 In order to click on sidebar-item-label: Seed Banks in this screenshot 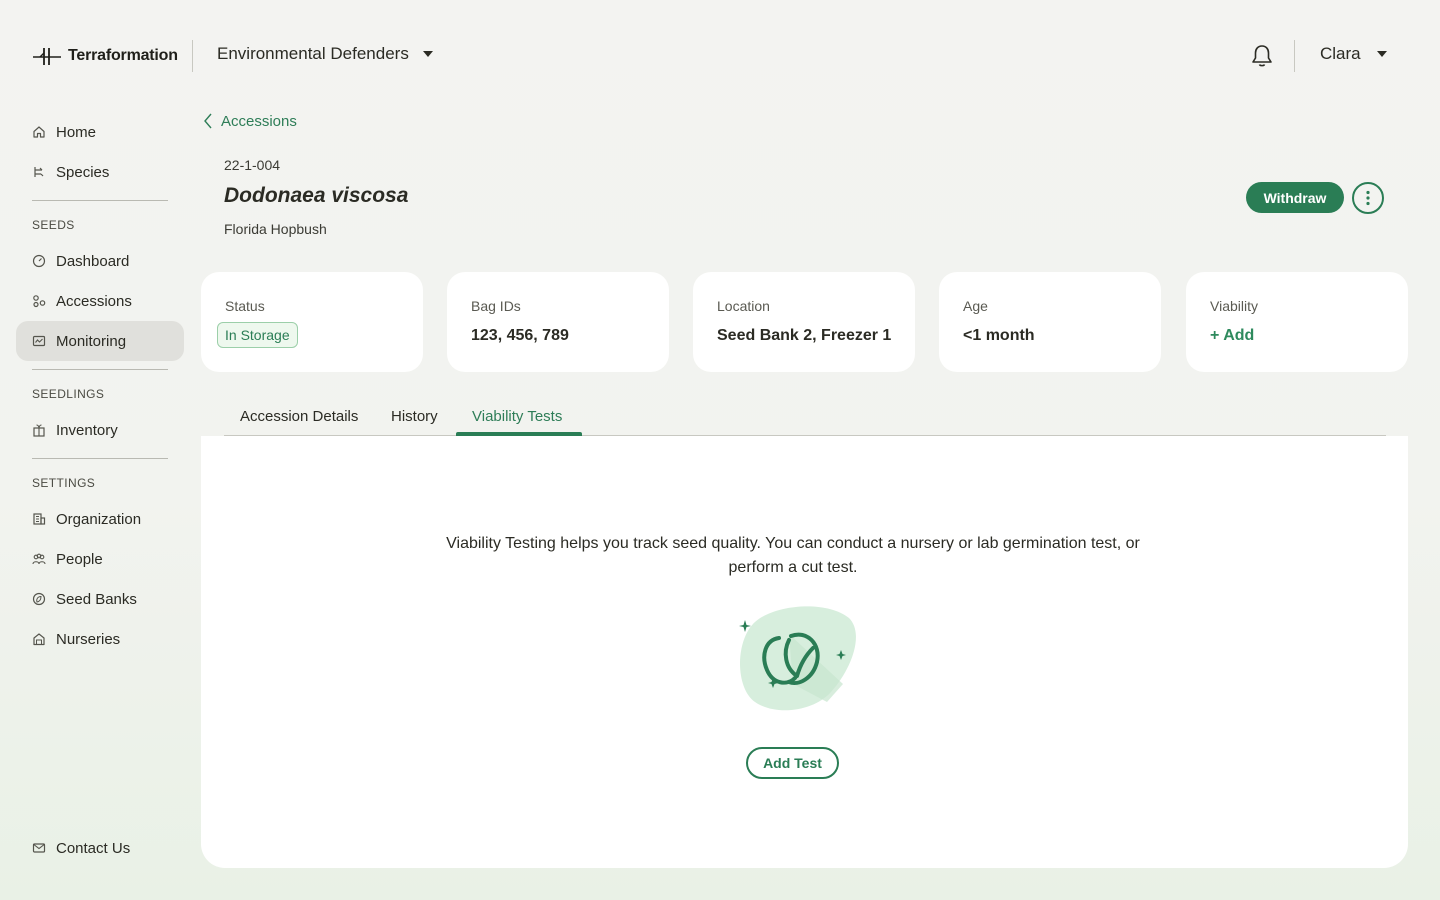, I will do `click(96, 599)`.